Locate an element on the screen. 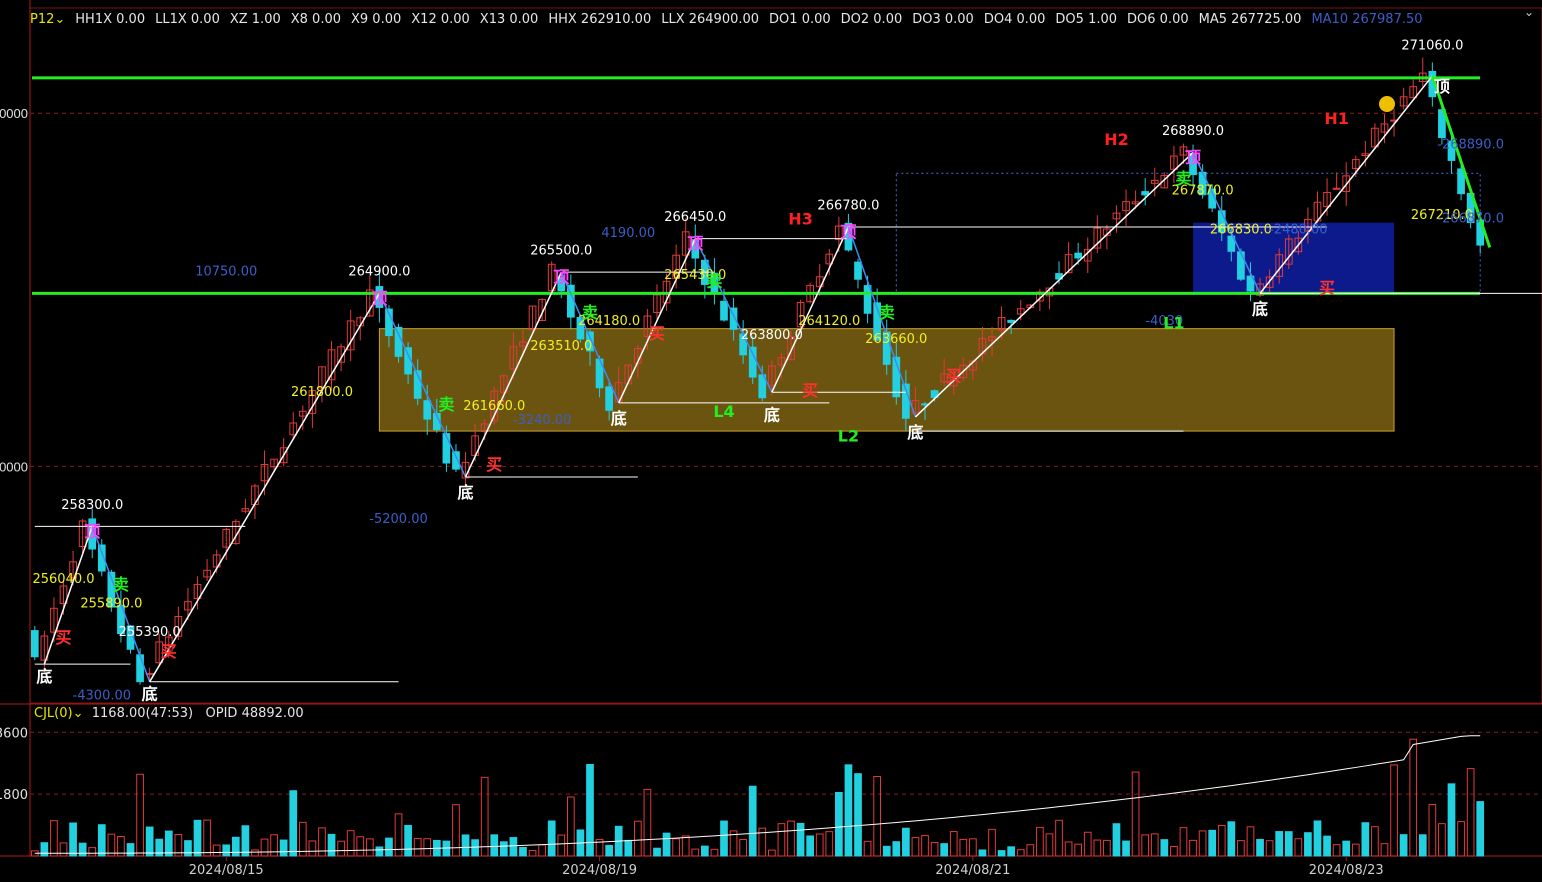 This screenshot has width=1542, height=882. delta-label: -4300.00 is located at coordinates (102, 695).